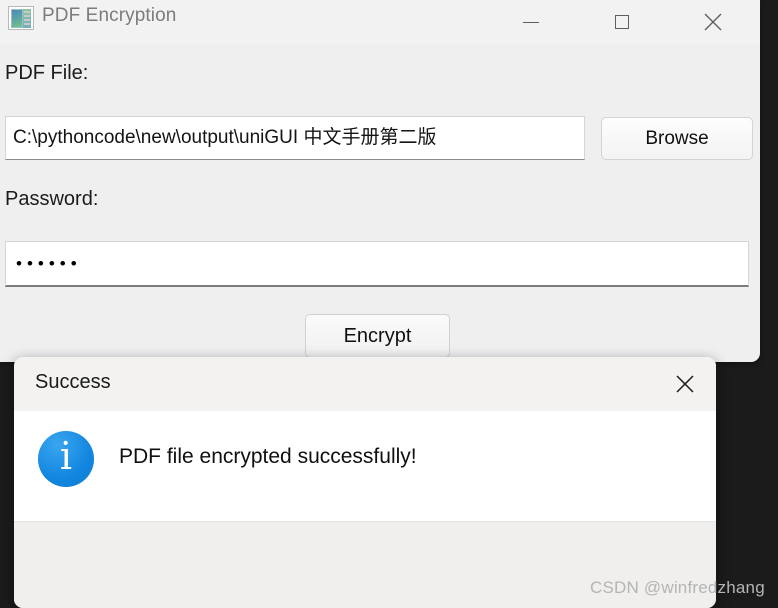  Describe the element at coordinates (295, 138) in the screenshot. I see `pdf-path-input: C:\pythoncode\new\output\uniGUI 中文手册第二版` at that location.